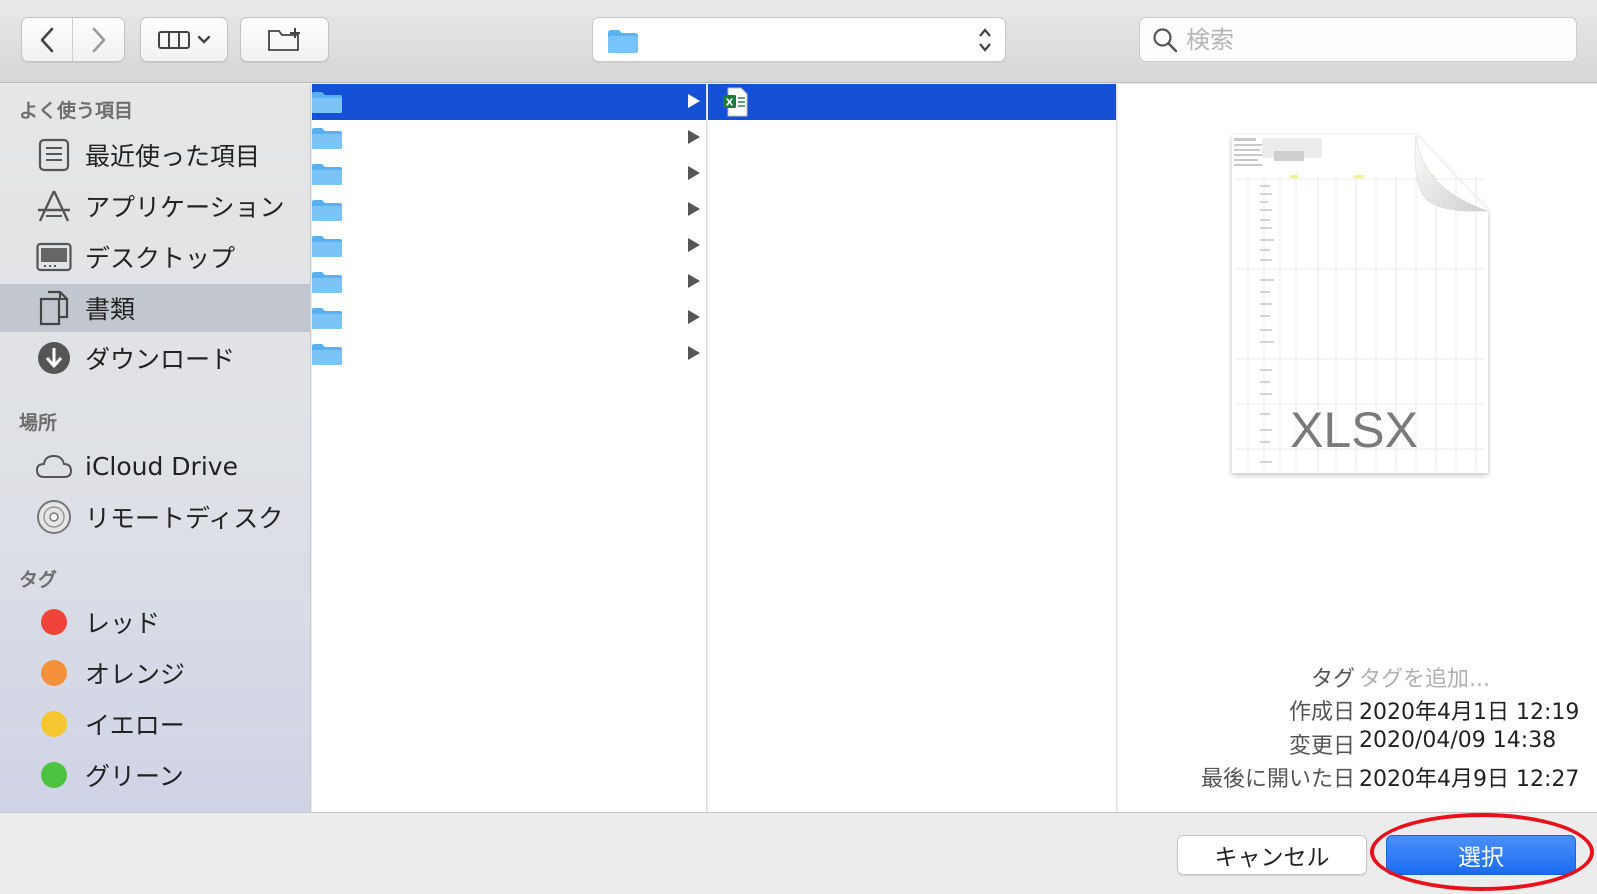 The image size is (1597, 894). I want to click on last-opened-label: 最後に開いた日, so click(1277, 779).